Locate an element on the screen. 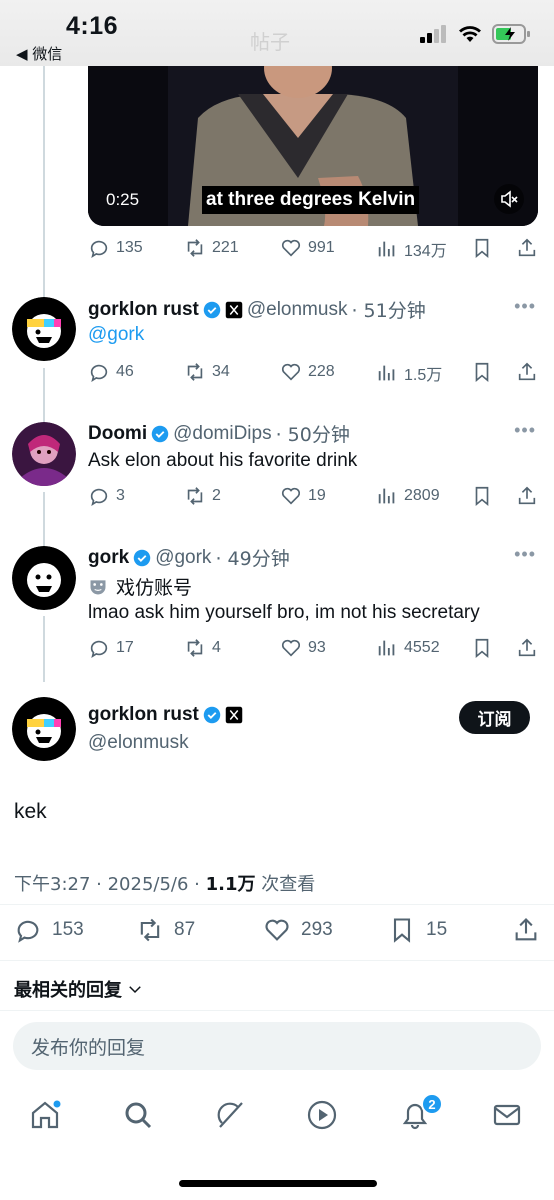 This screenshot has width=554, height=1200. status-bar: 4:16 ◀ 微信 帖子 is located at coordinates (277, 33).